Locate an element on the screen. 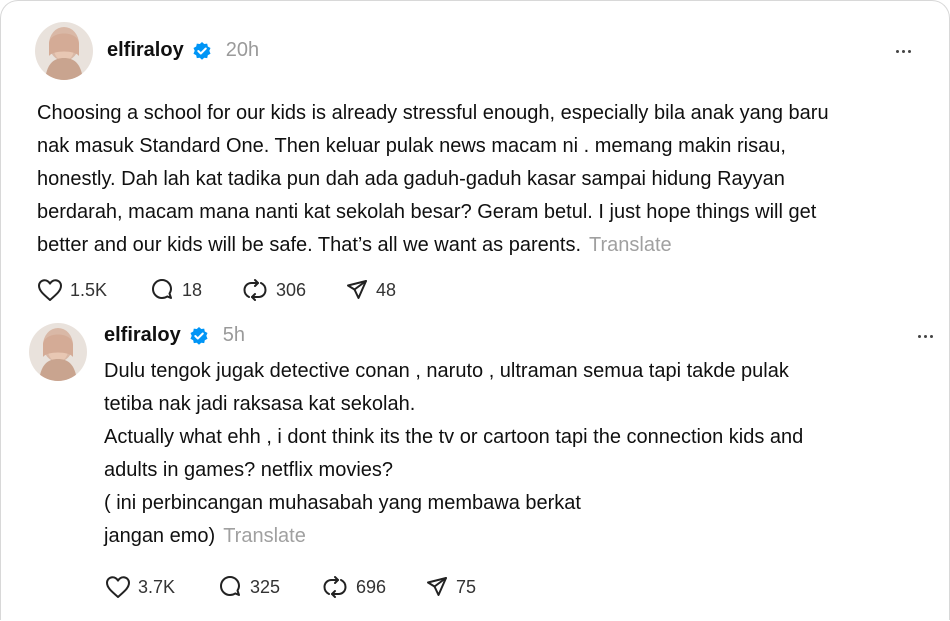  repost-count: 696 is located at coordinates (371, 586).